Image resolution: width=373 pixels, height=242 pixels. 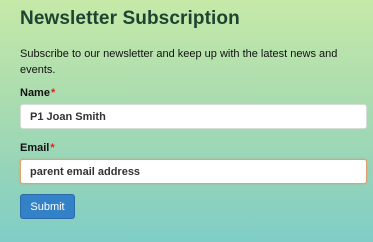 What do you see at coordinates (130, 18) in the screenshot?
I see `form-title: Newsletter Subscription` at bounding box center [130, 18].